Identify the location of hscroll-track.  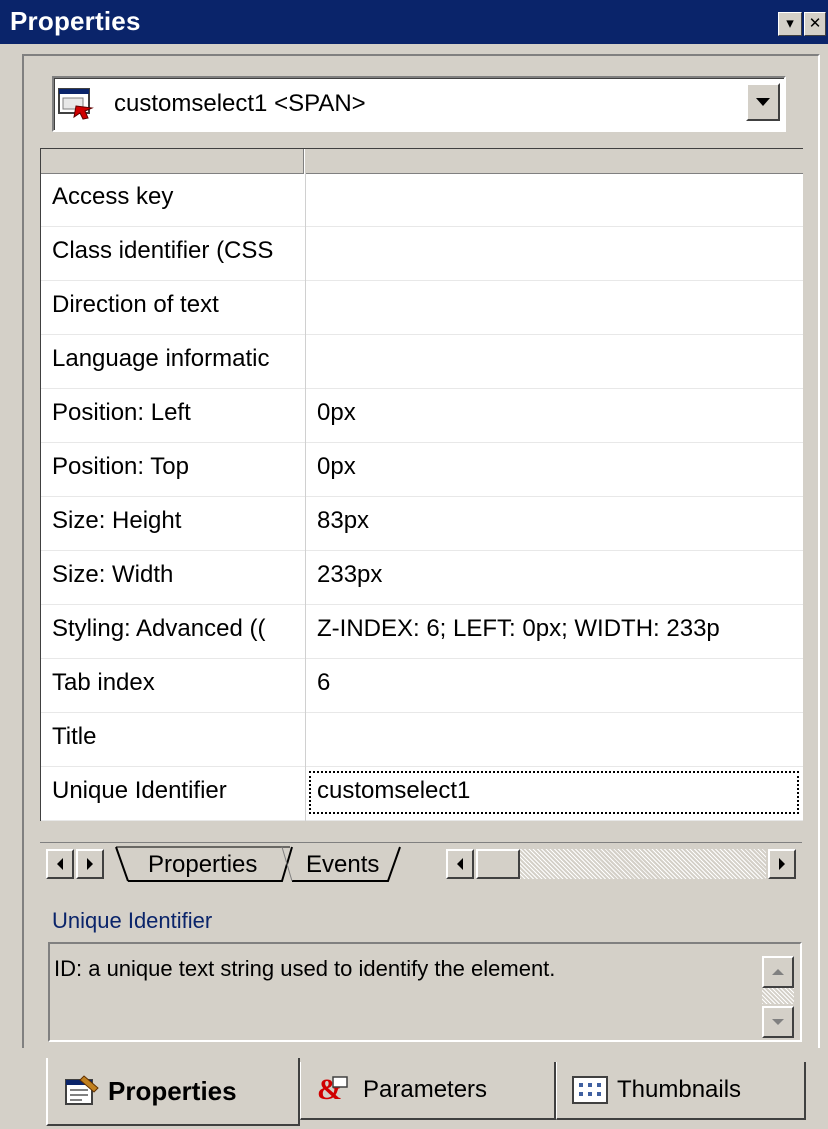
(643, 864).